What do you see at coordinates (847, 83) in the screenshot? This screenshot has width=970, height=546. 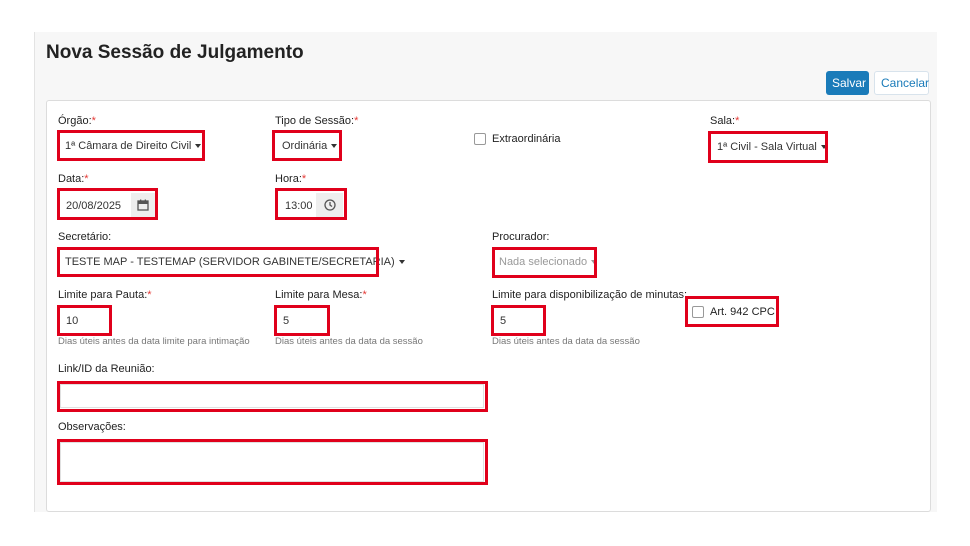 I see `save-button: Salvar` at bounding box center [847, 83].